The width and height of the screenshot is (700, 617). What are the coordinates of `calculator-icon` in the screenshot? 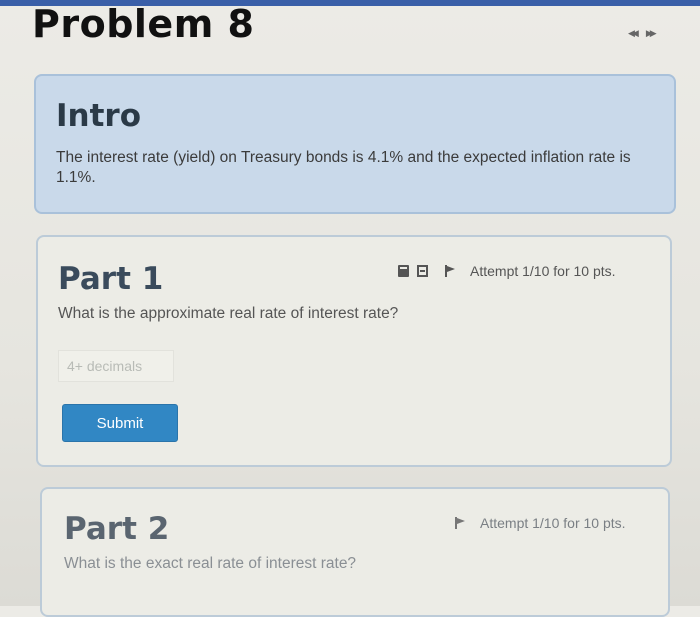 It's located at (403, 271).